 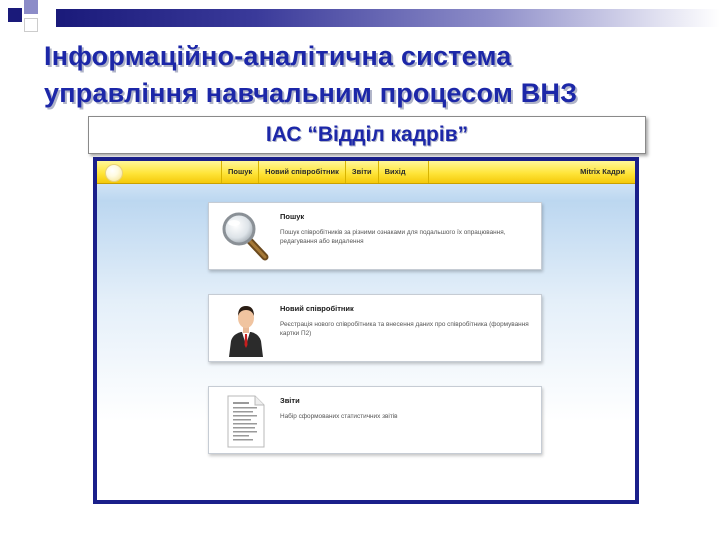 What do you see at coordinates (246, 329) in the screenshot?
I see `employee-icon` at bounding box center [246, 329].